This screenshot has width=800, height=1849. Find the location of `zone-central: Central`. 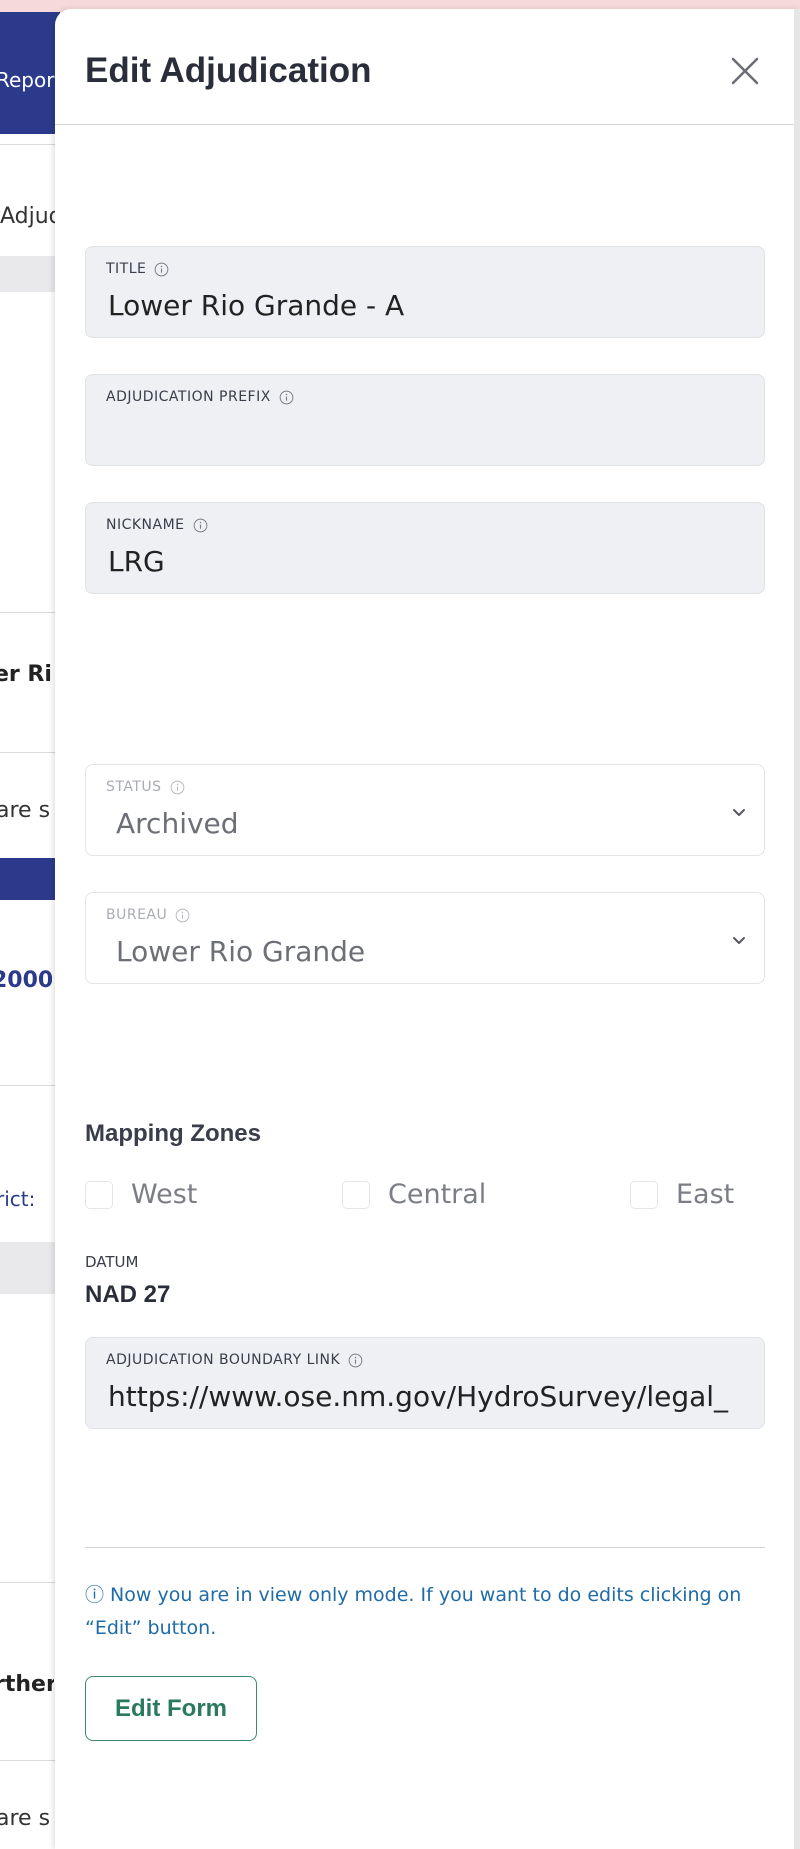

zone-central: Central is located at coordinates (414, 1194).